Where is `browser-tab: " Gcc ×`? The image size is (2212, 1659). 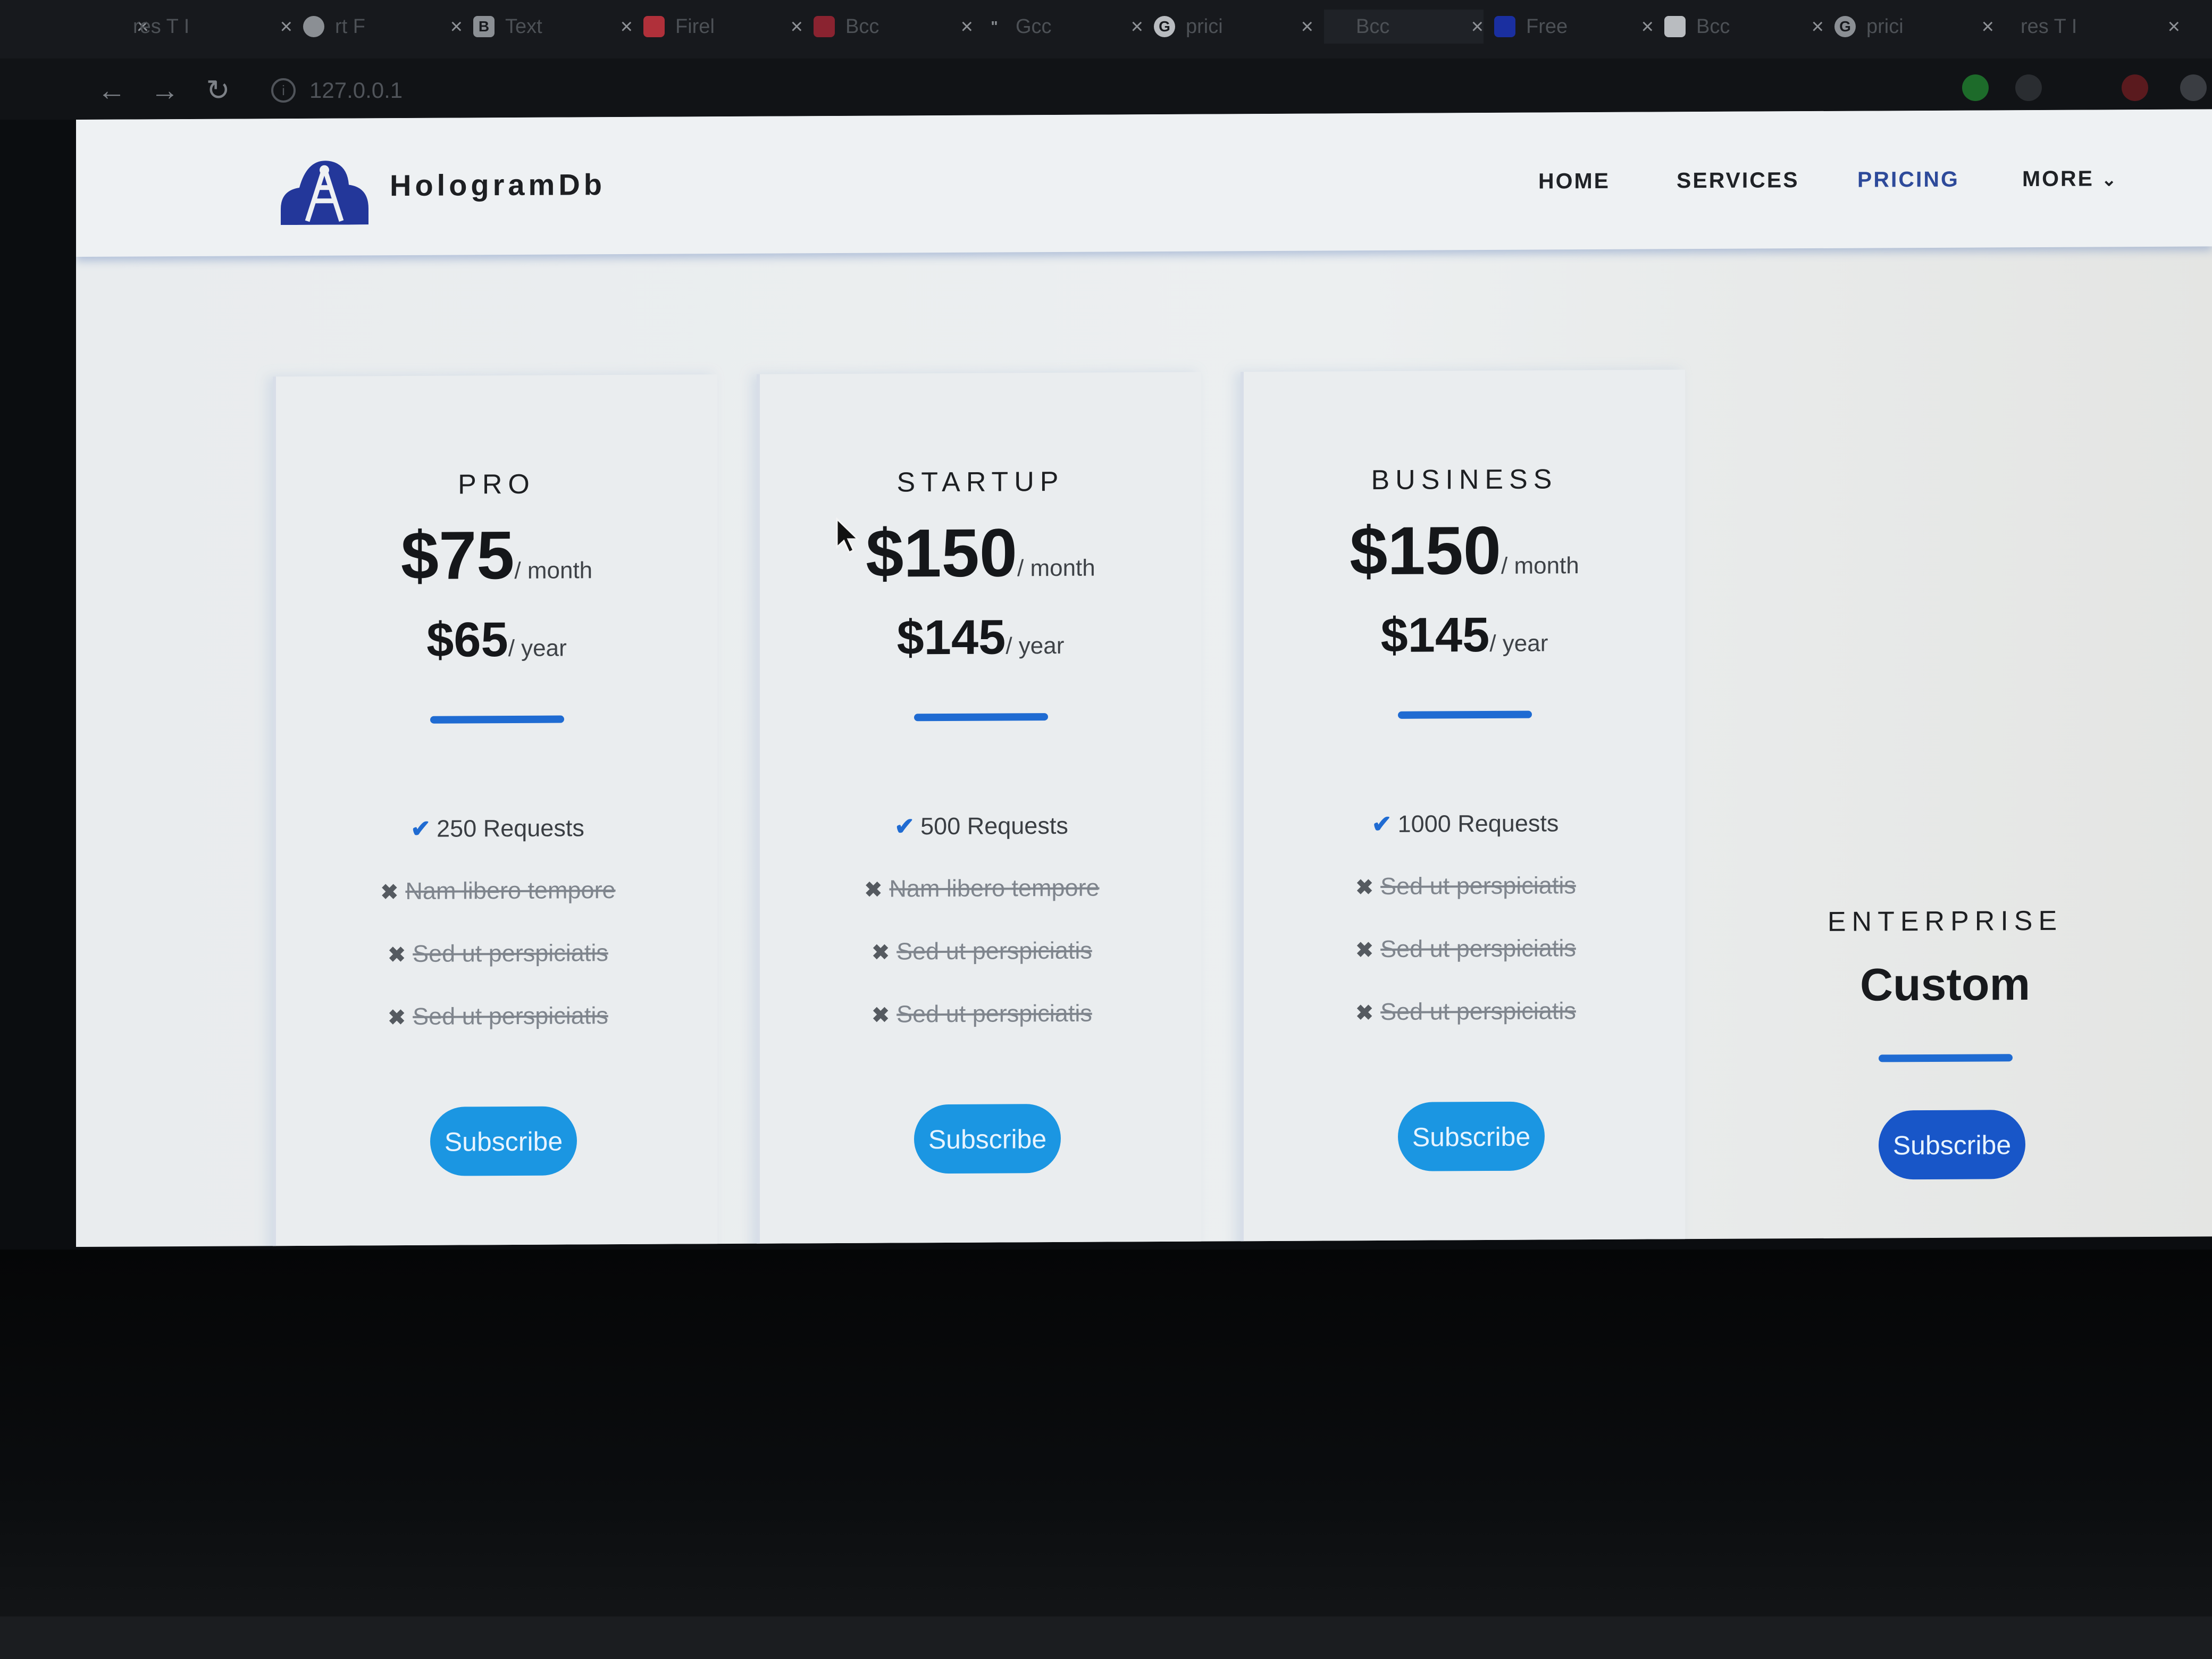
browser-tab: " Gcc × is located at coordinates (1063, 27).